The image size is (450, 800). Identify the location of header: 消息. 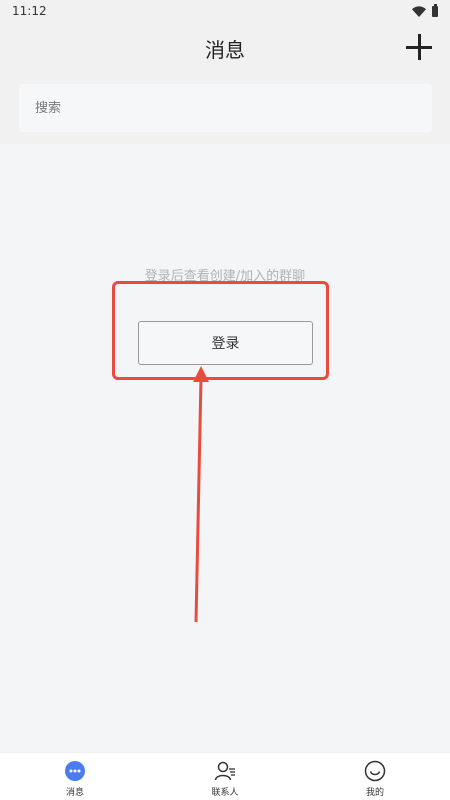
(225, 48).